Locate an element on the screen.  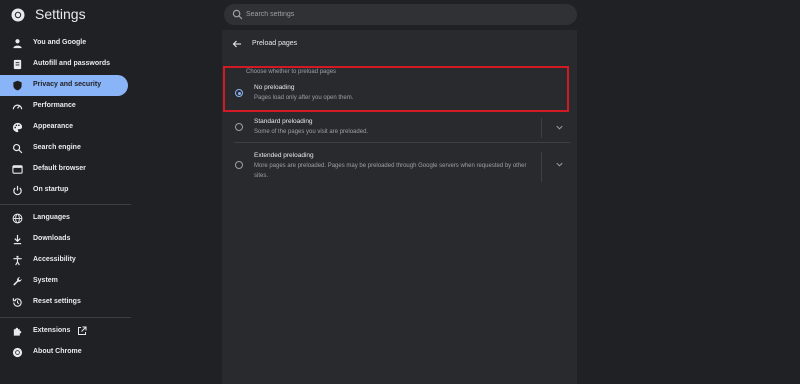
sidebar-item-search-engine: Search engine is located at coordinates (64, 148).